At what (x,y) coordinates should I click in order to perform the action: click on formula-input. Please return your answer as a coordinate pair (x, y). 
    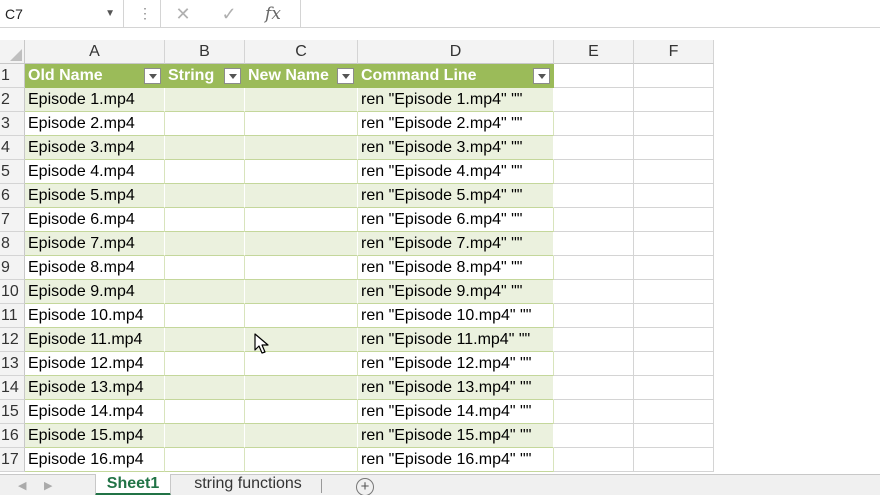
    Looking at the image, I should click on (590, 14).